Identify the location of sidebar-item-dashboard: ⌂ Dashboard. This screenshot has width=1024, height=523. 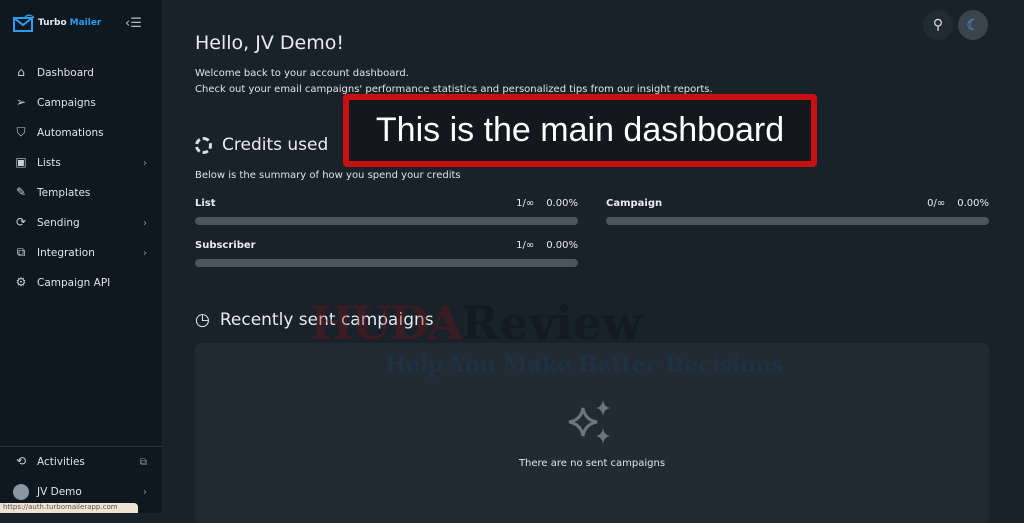
(81, 73).